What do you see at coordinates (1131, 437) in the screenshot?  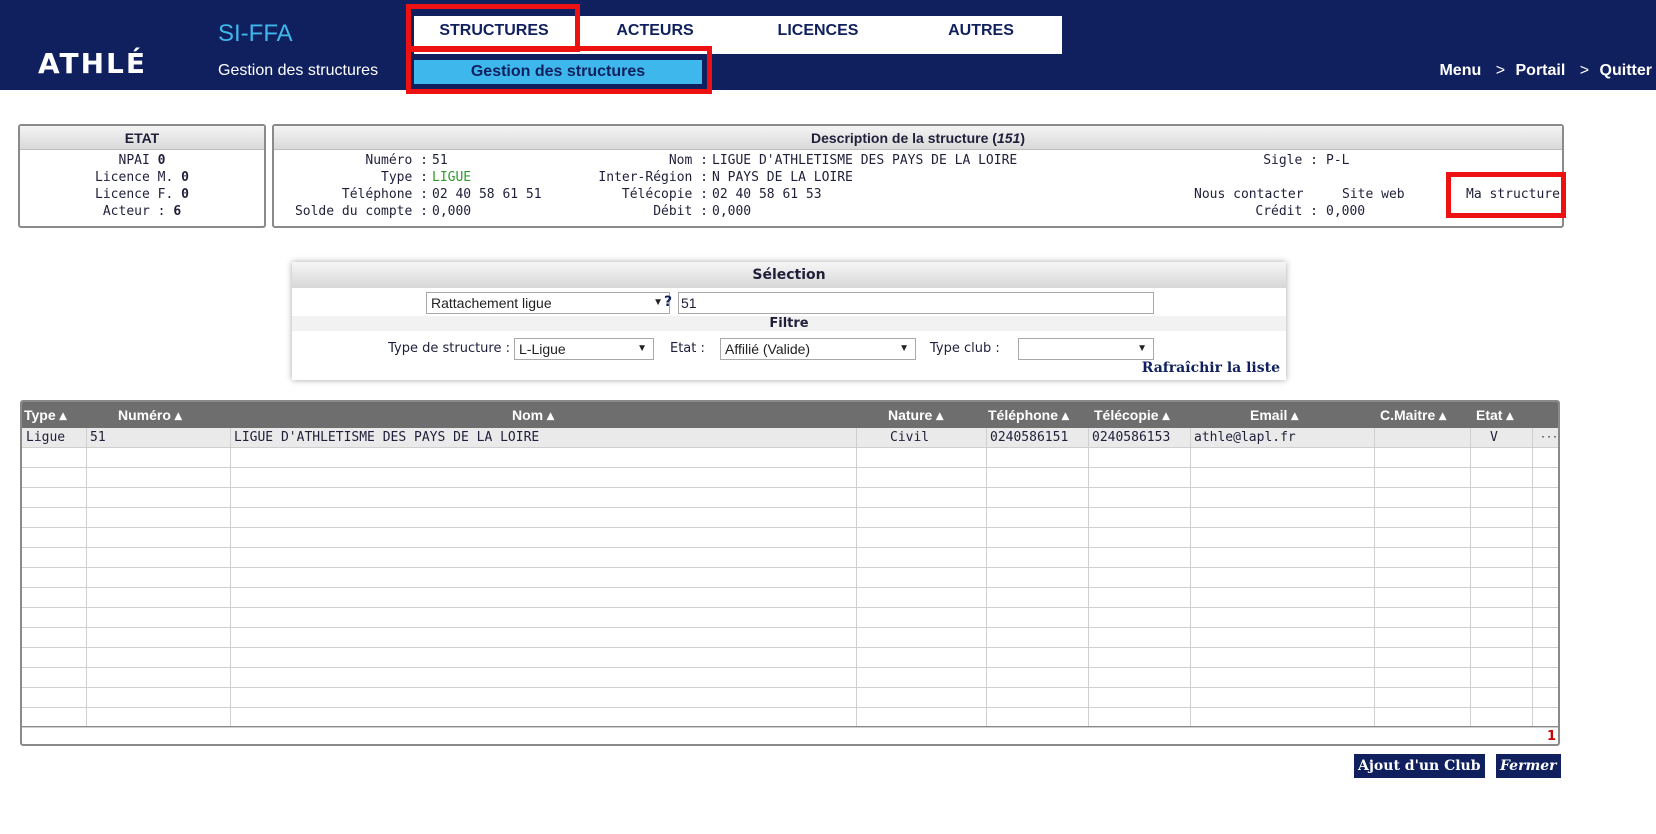 I see `cell-telecopie: 0240586153` at bounding box center [1131, 437].